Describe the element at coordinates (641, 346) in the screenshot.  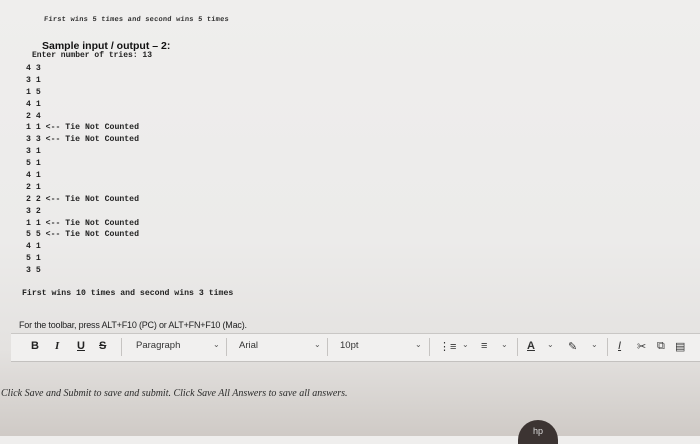
I see `cut-icon: ✂` at that location.